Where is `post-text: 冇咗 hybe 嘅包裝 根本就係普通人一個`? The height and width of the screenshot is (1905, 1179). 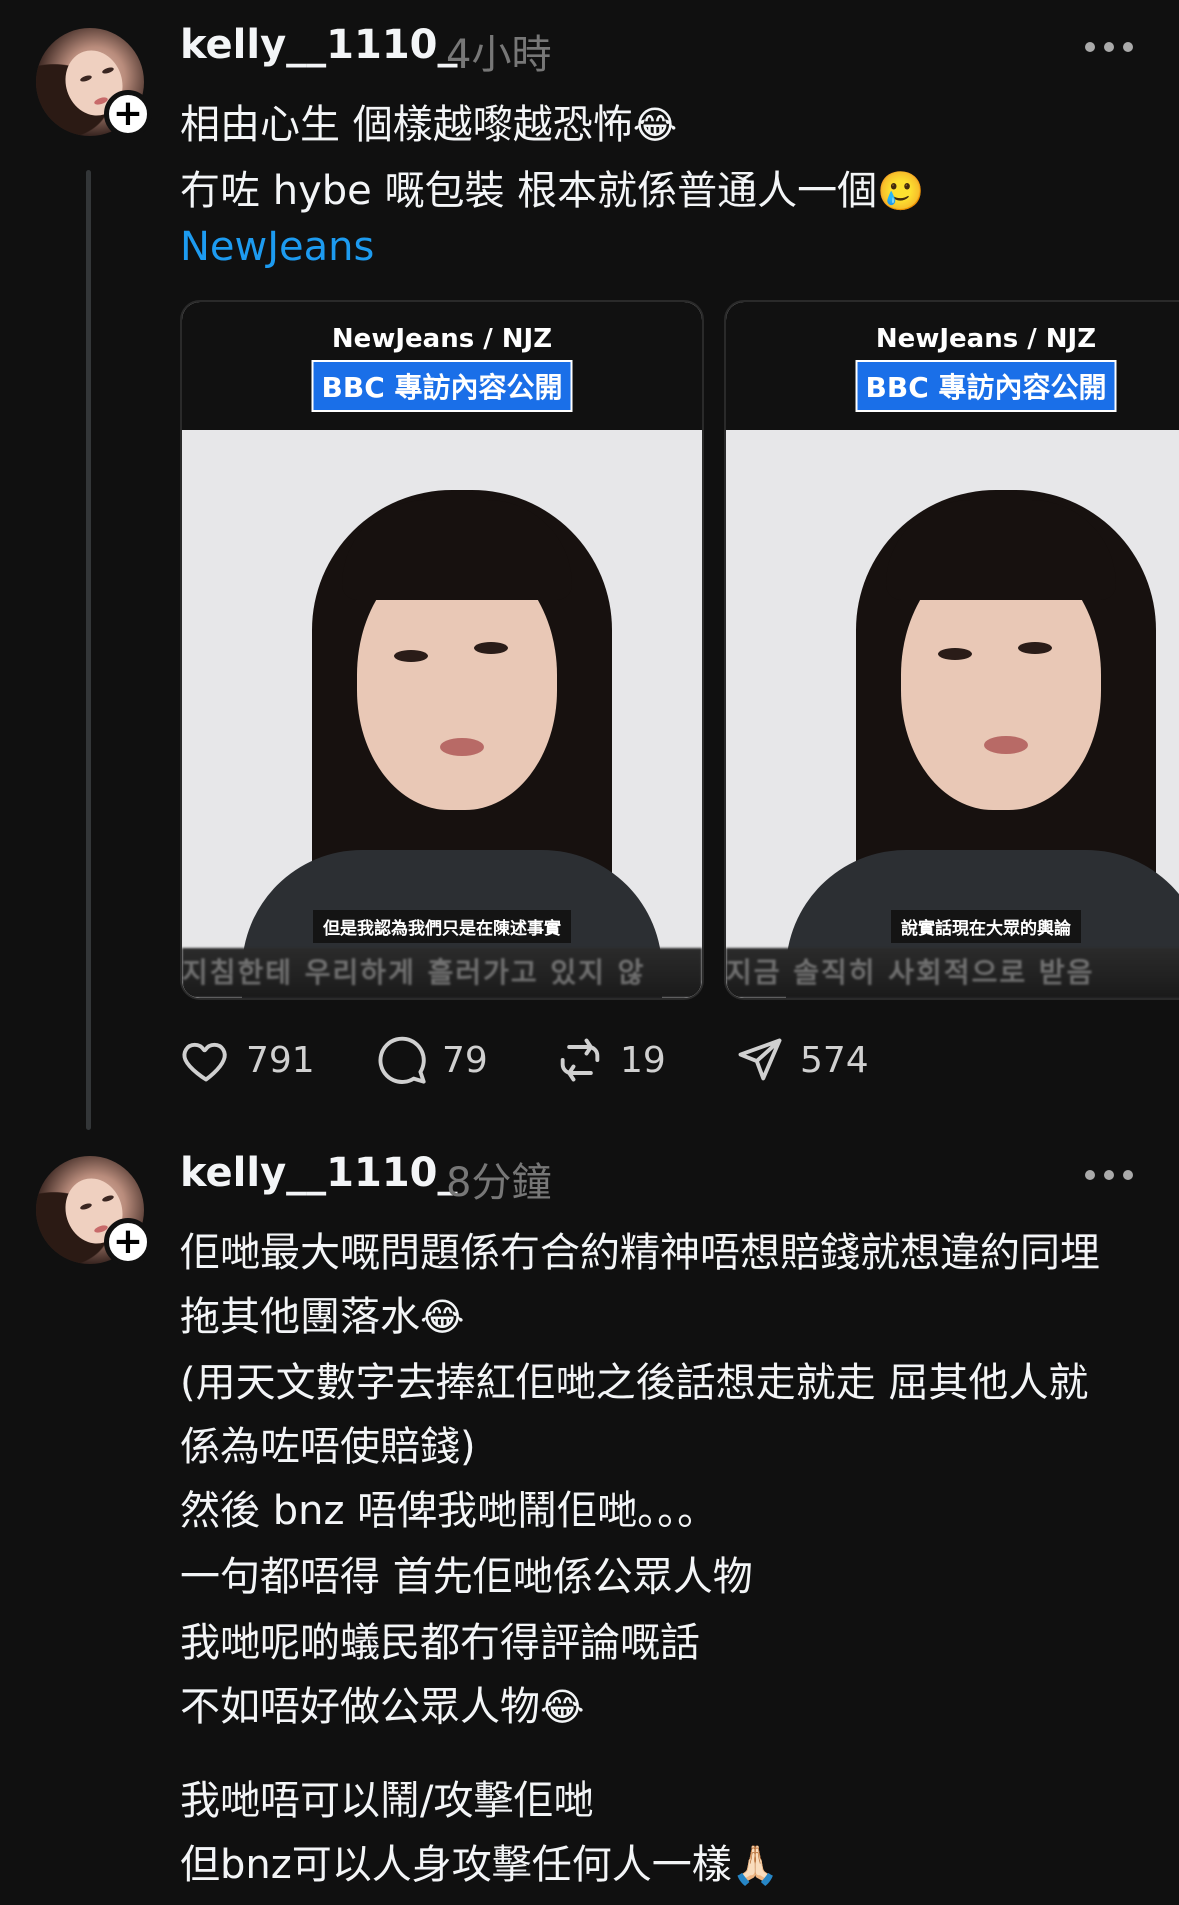
post-text: 冇咗 hybe 嘅包裝 根本就係普通人一個 is located at coordinates (529, 191).